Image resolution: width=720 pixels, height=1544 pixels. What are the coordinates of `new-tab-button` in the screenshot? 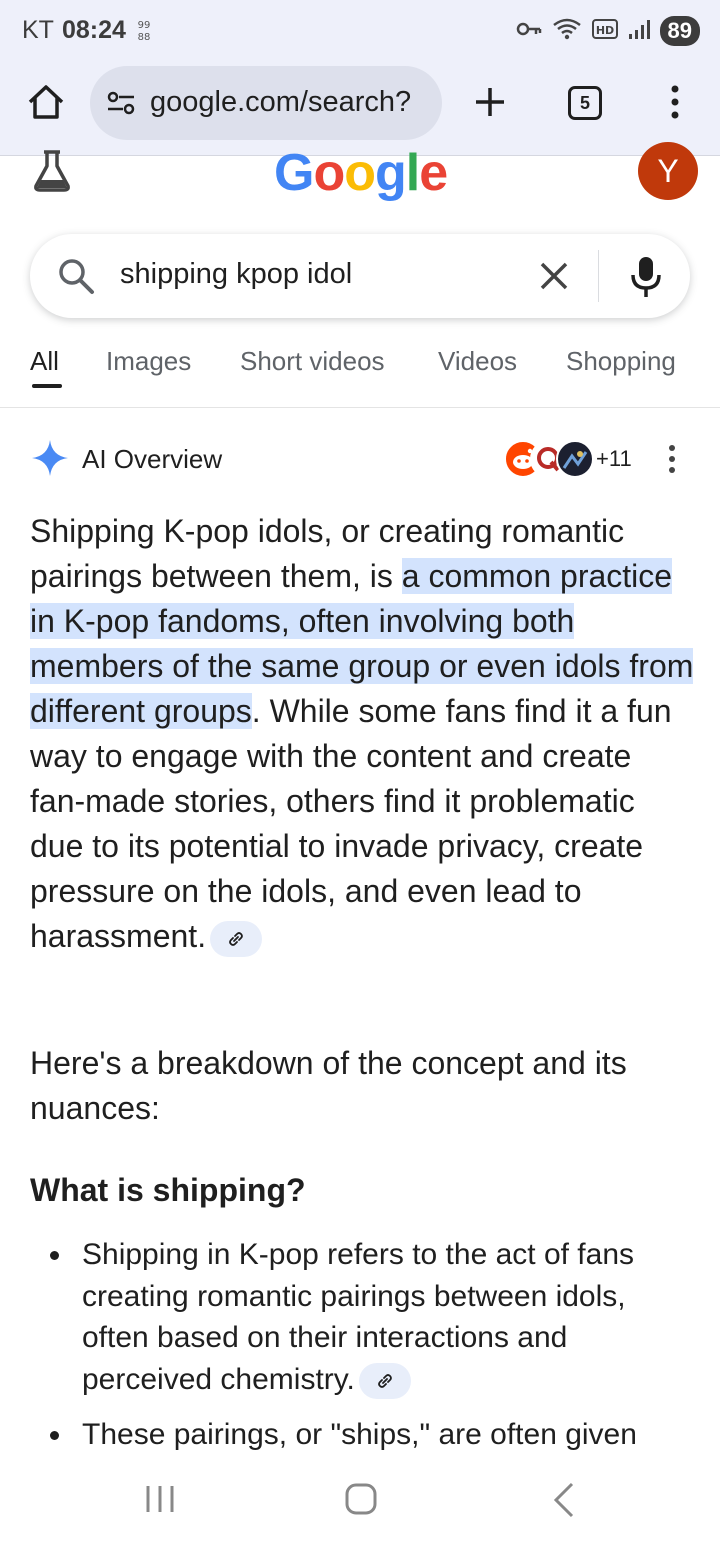 It's located at (490, 102).